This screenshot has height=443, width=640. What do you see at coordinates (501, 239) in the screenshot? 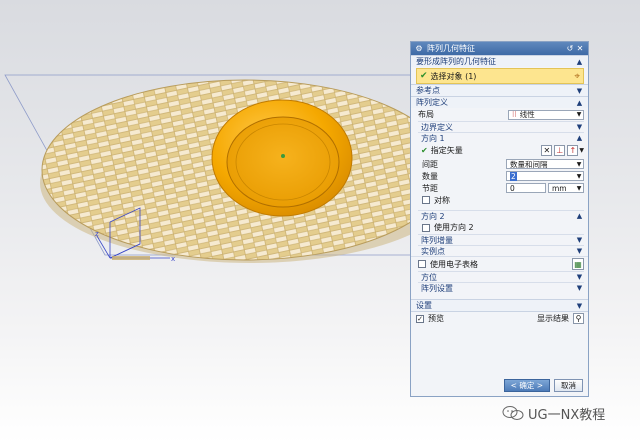
I see `array-increment-section: 阵列增量 ▼` at bounding box center [501, 239].